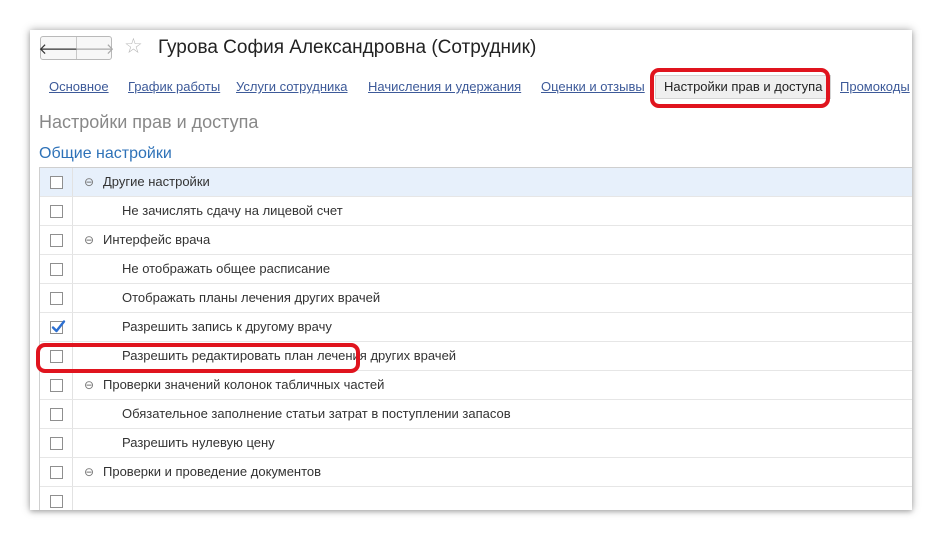 The height and width of the screenshot is (542, 944). Describe the element at coordinates (232, 210) in the screenshot. I see `tree-row-label: Не зачислять сдачу на лицевой счет` at that location.